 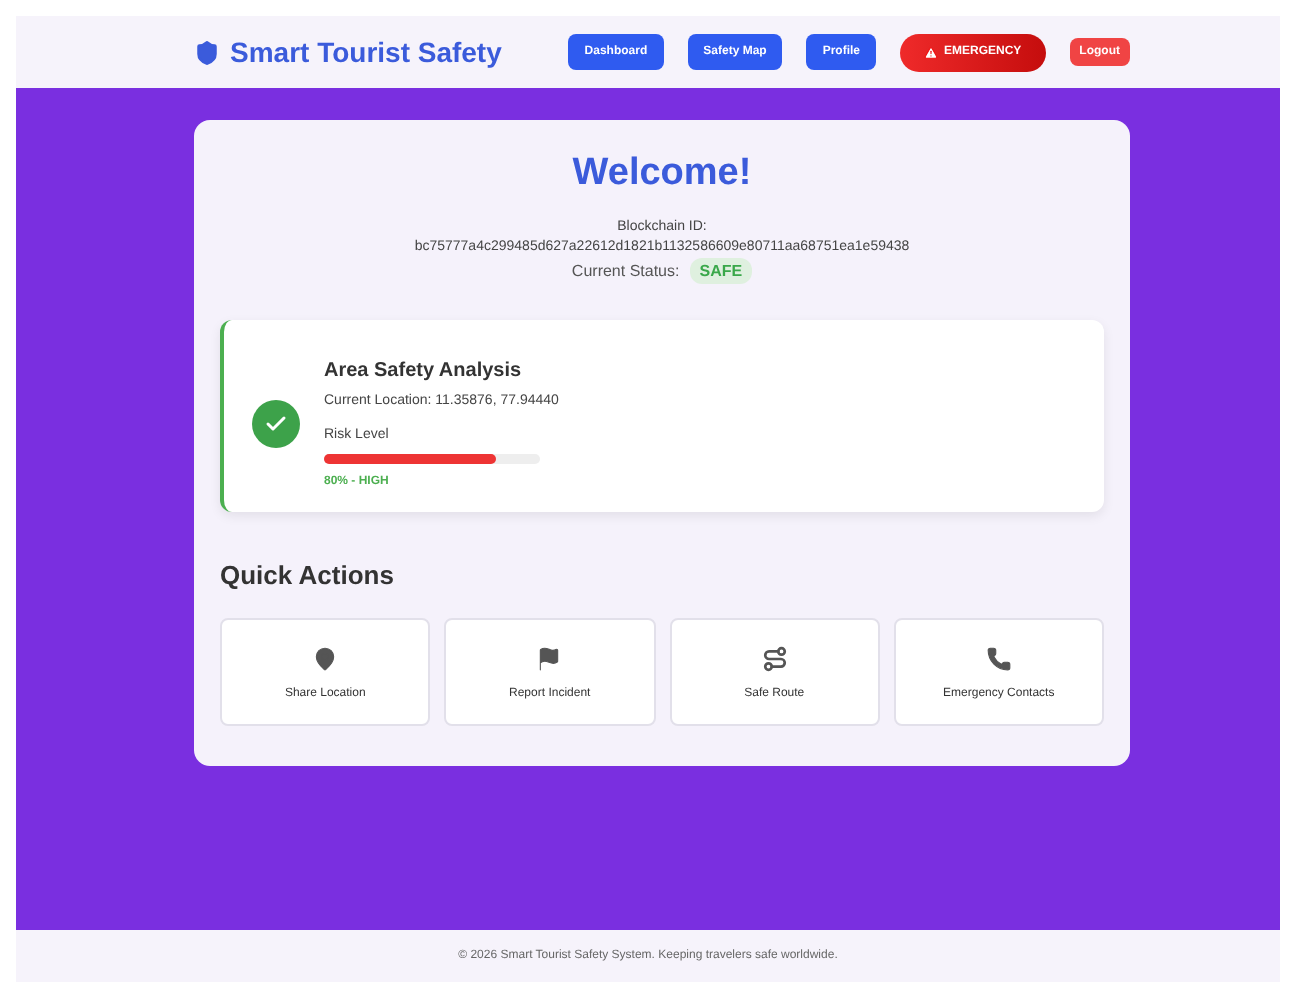 I want to click on flag-icon, so click(x=549, y=658).